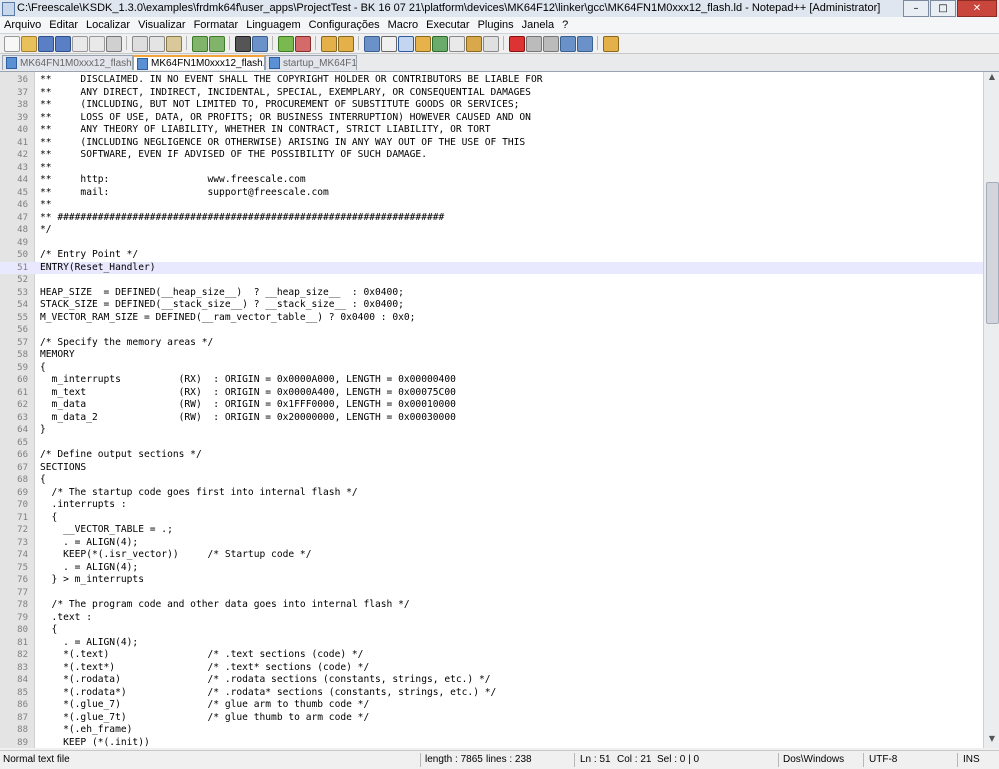  What do you see at coordinates (517, 44) in the screenshot?
I see `record-macro-icon` at bounding box center [517, 44].